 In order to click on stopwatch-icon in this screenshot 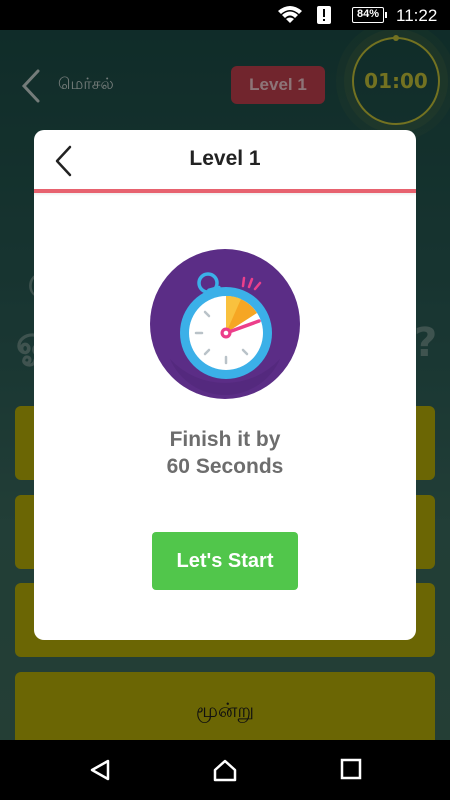, I will do `click(225, 324)`.